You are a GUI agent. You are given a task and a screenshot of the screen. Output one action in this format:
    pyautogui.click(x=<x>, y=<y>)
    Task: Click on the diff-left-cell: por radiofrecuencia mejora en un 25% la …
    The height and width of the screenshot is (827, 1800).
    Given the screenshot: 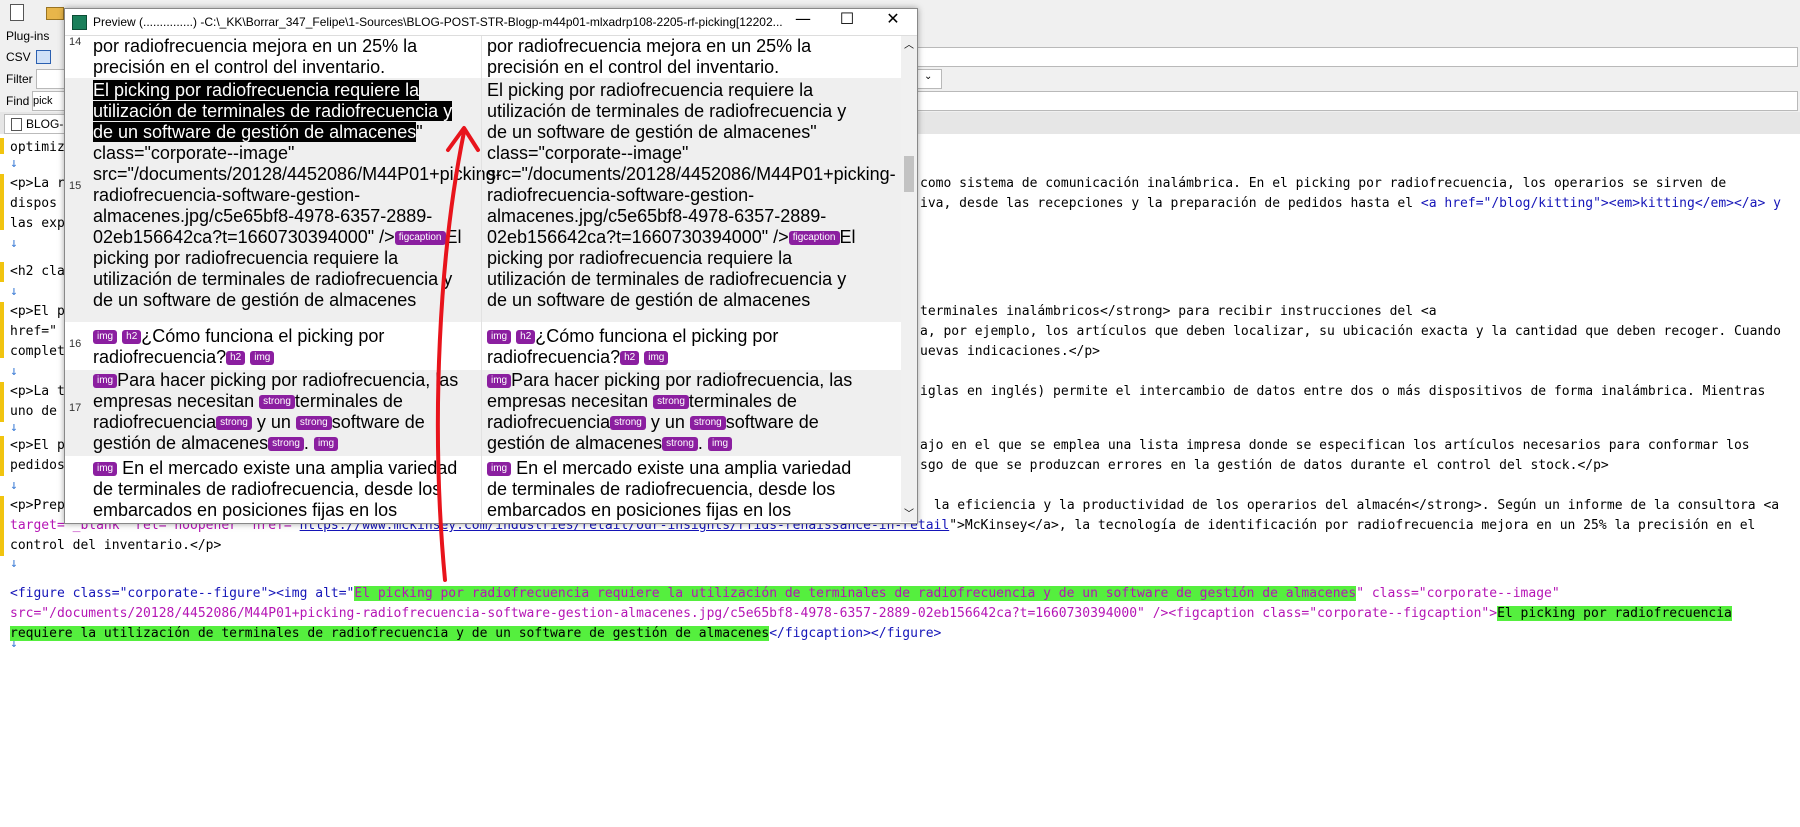 What is the action you would take?
    pyautogui.click(x=255, y=56)
    